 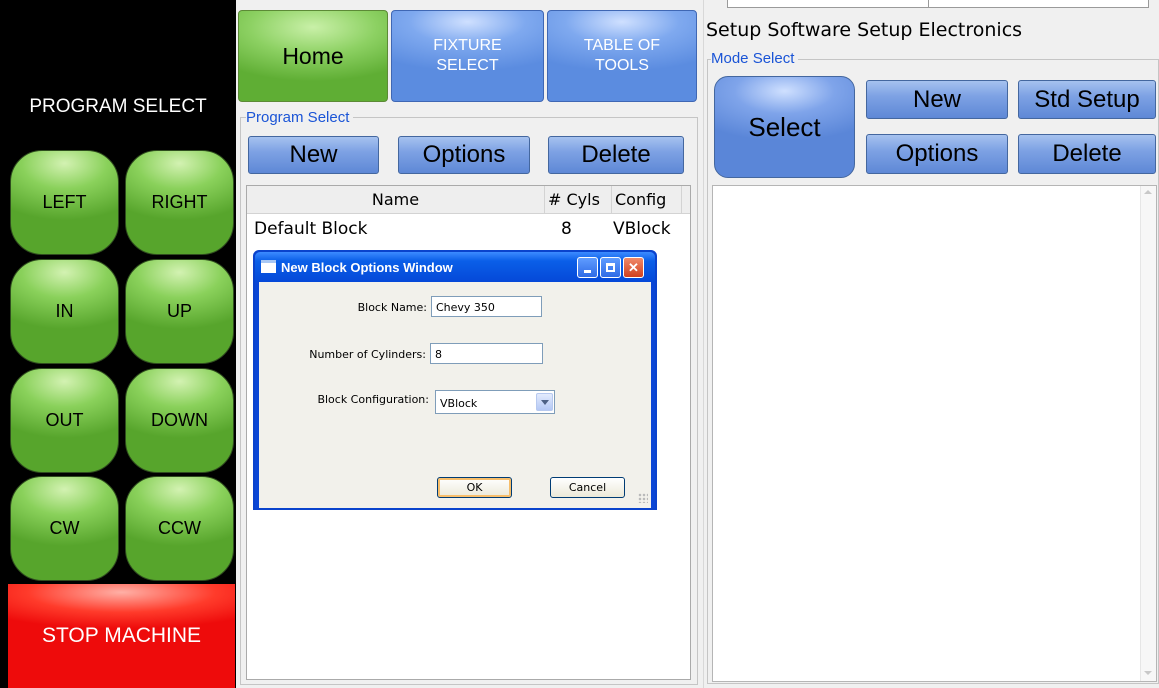 I want to click on minimize-button, so click(x=587, y=267).